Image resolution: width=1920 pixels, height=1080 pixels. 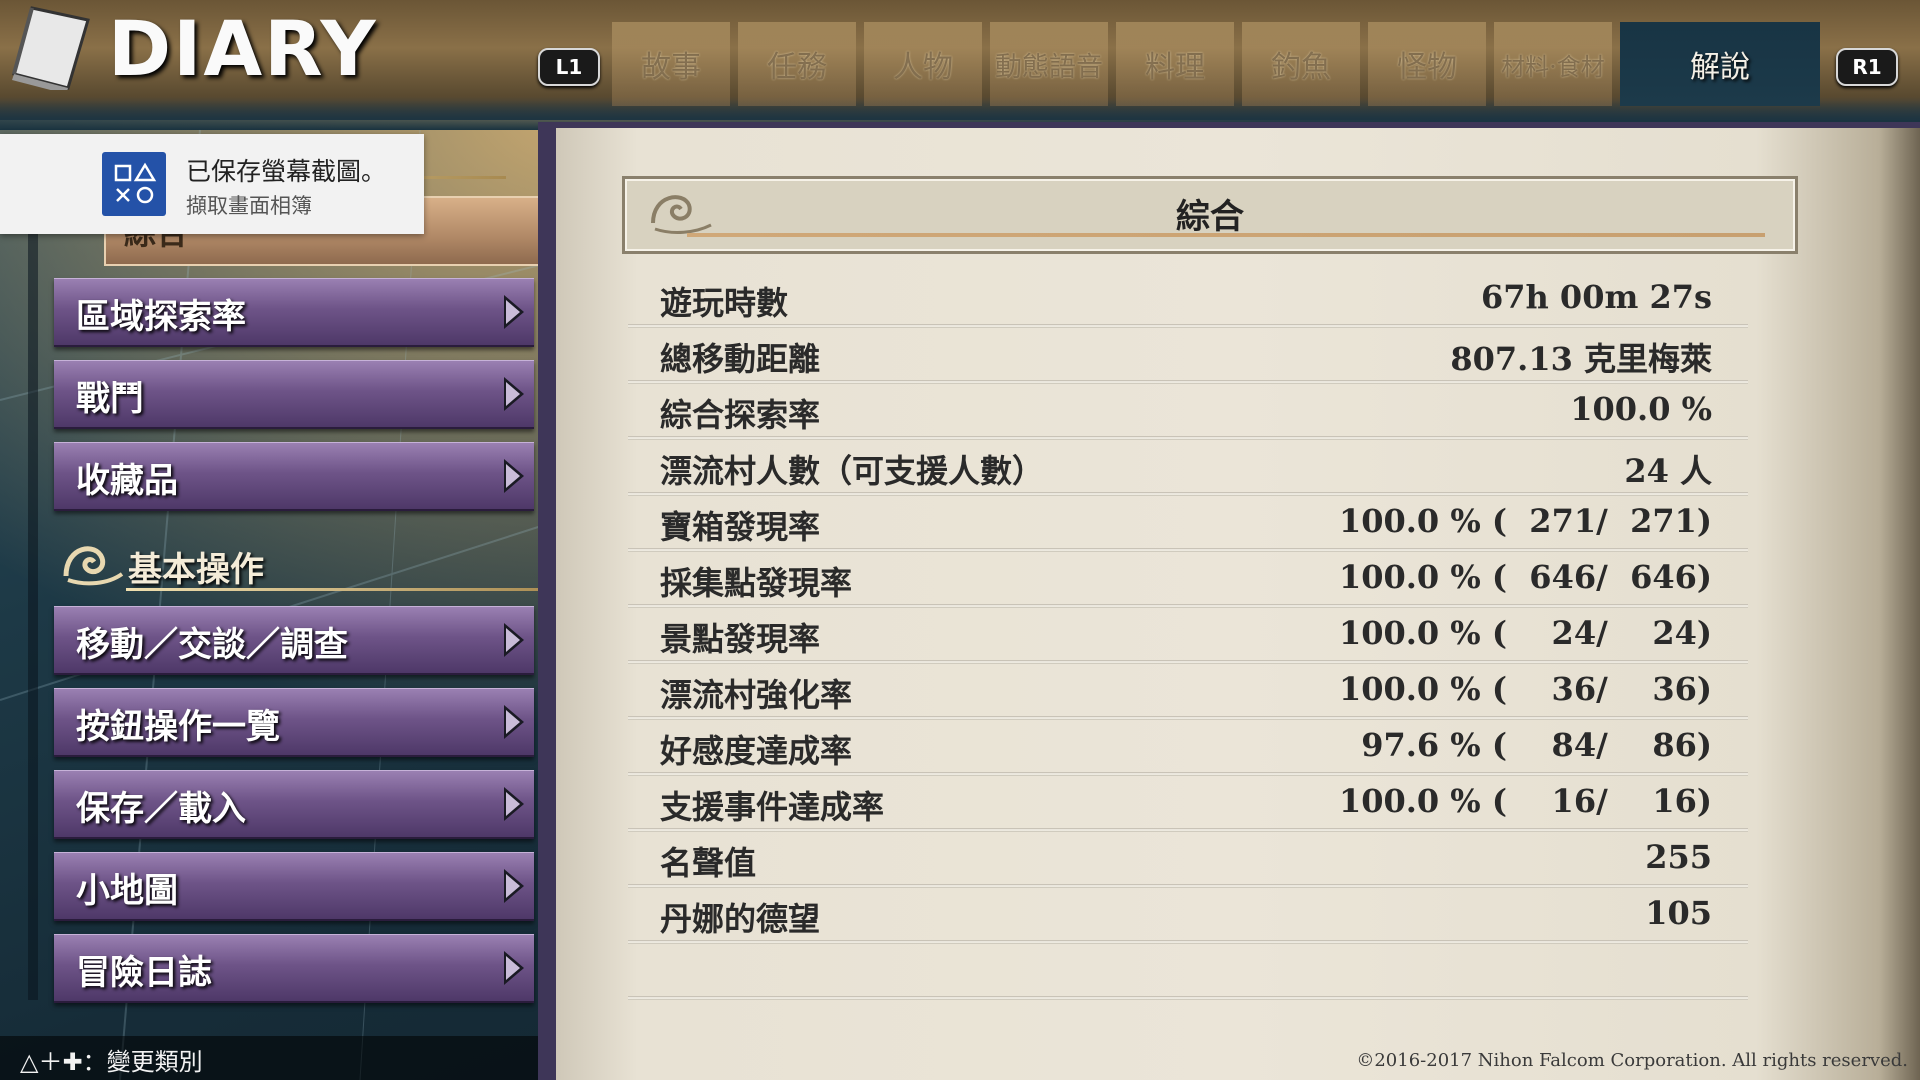 I want to click on ornament-icon, so click(x=93, y=566).